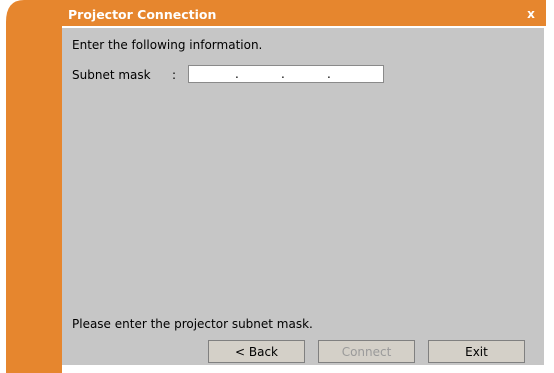 This screenshot has width=554, height=373. What do you see at coordinates (167, 45) in the screenshot?
I see `instruction-text: Enter the following information.` at bounding box center [167, 45].